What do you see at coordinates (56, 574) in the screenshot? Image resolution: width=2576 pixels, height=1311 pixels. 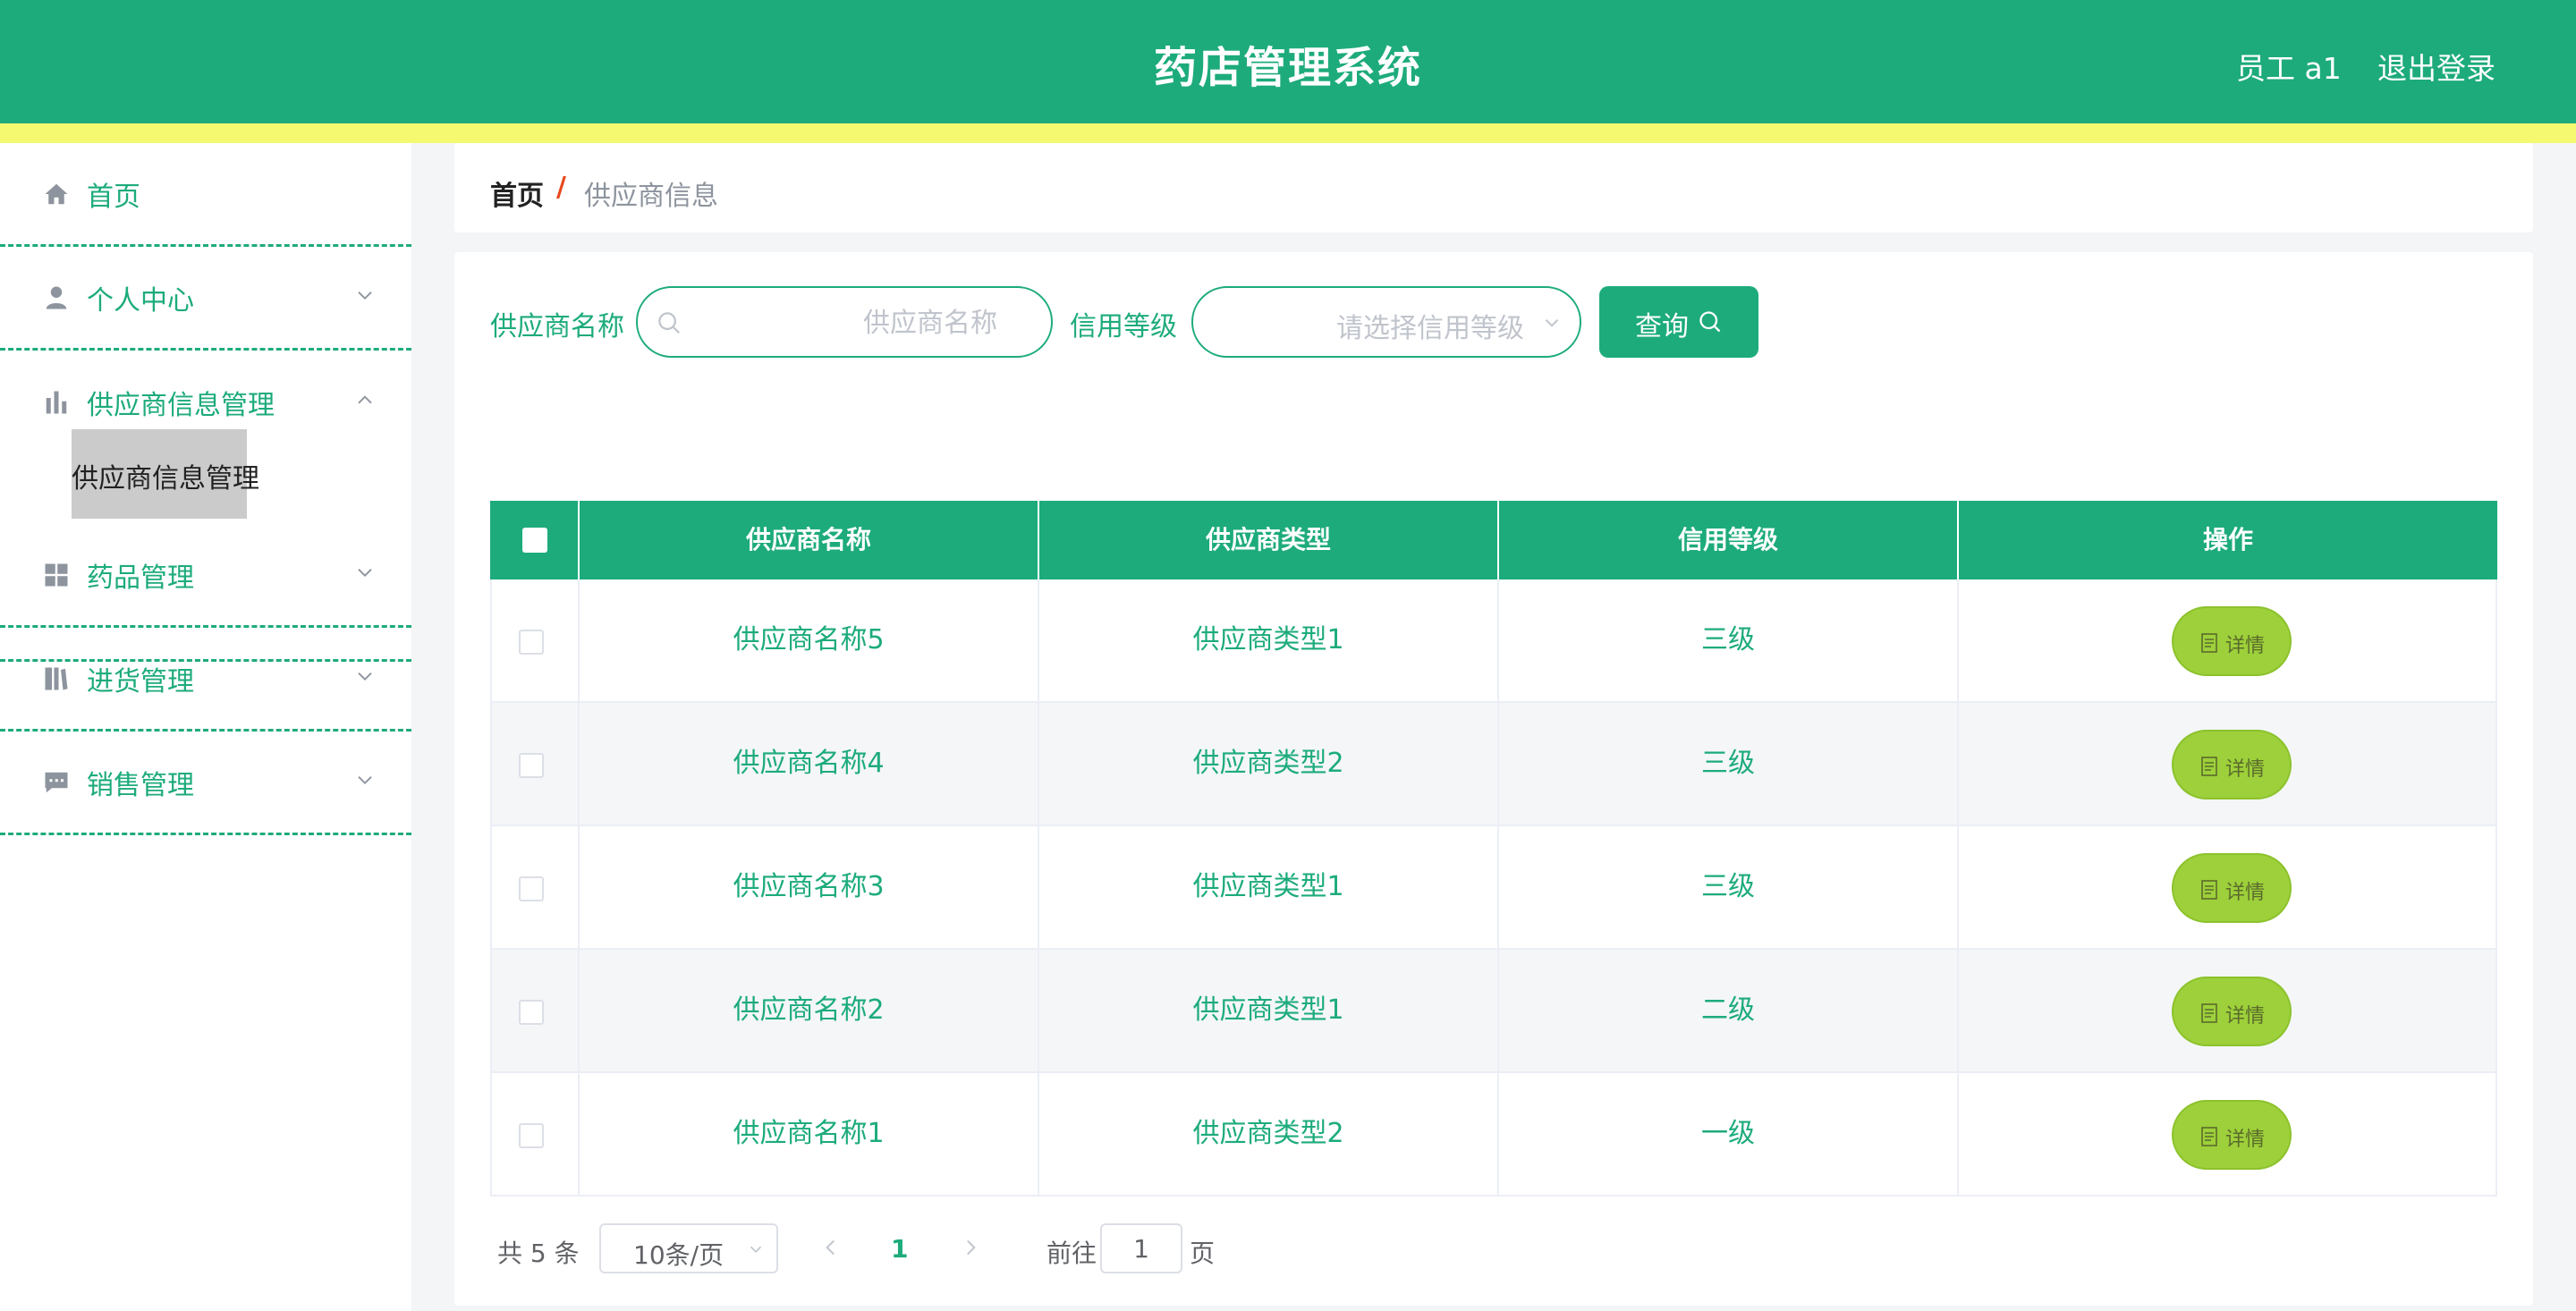 I see `grid-icon` at bounding box center [56, 574].